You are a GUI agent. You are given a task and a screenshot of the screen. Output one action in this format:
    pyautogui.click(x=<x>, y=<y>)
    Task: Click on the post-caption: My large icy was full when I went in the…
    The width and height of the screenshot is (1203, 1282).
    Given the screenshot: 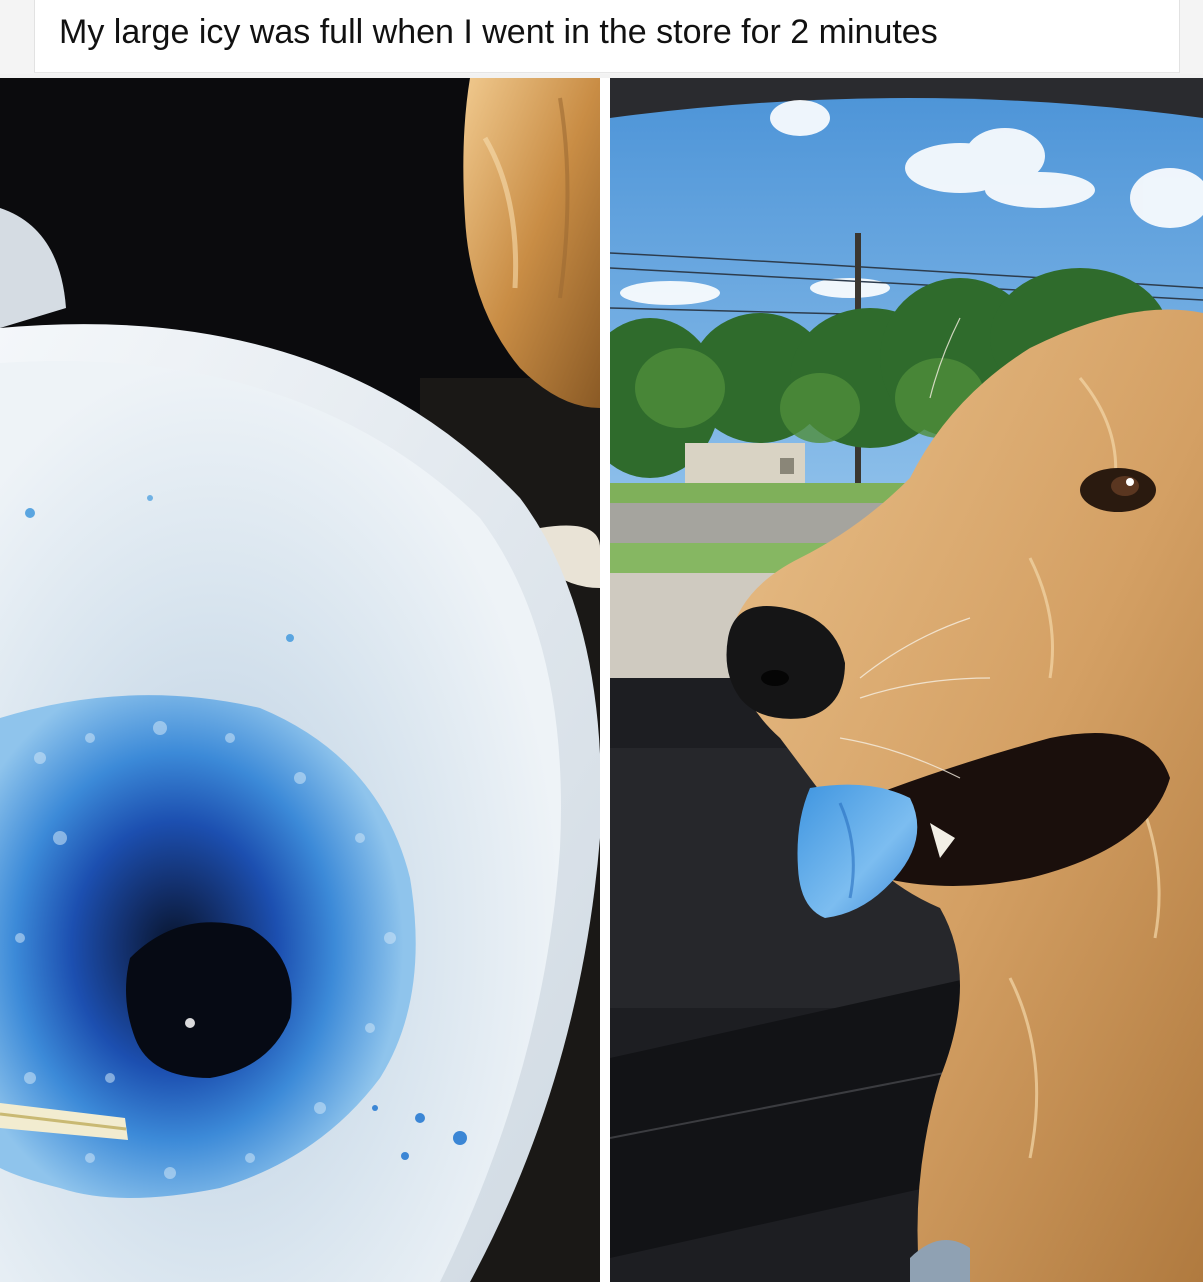 What is the action you would take?
    pyautogui.click(x=498, y=32)
    